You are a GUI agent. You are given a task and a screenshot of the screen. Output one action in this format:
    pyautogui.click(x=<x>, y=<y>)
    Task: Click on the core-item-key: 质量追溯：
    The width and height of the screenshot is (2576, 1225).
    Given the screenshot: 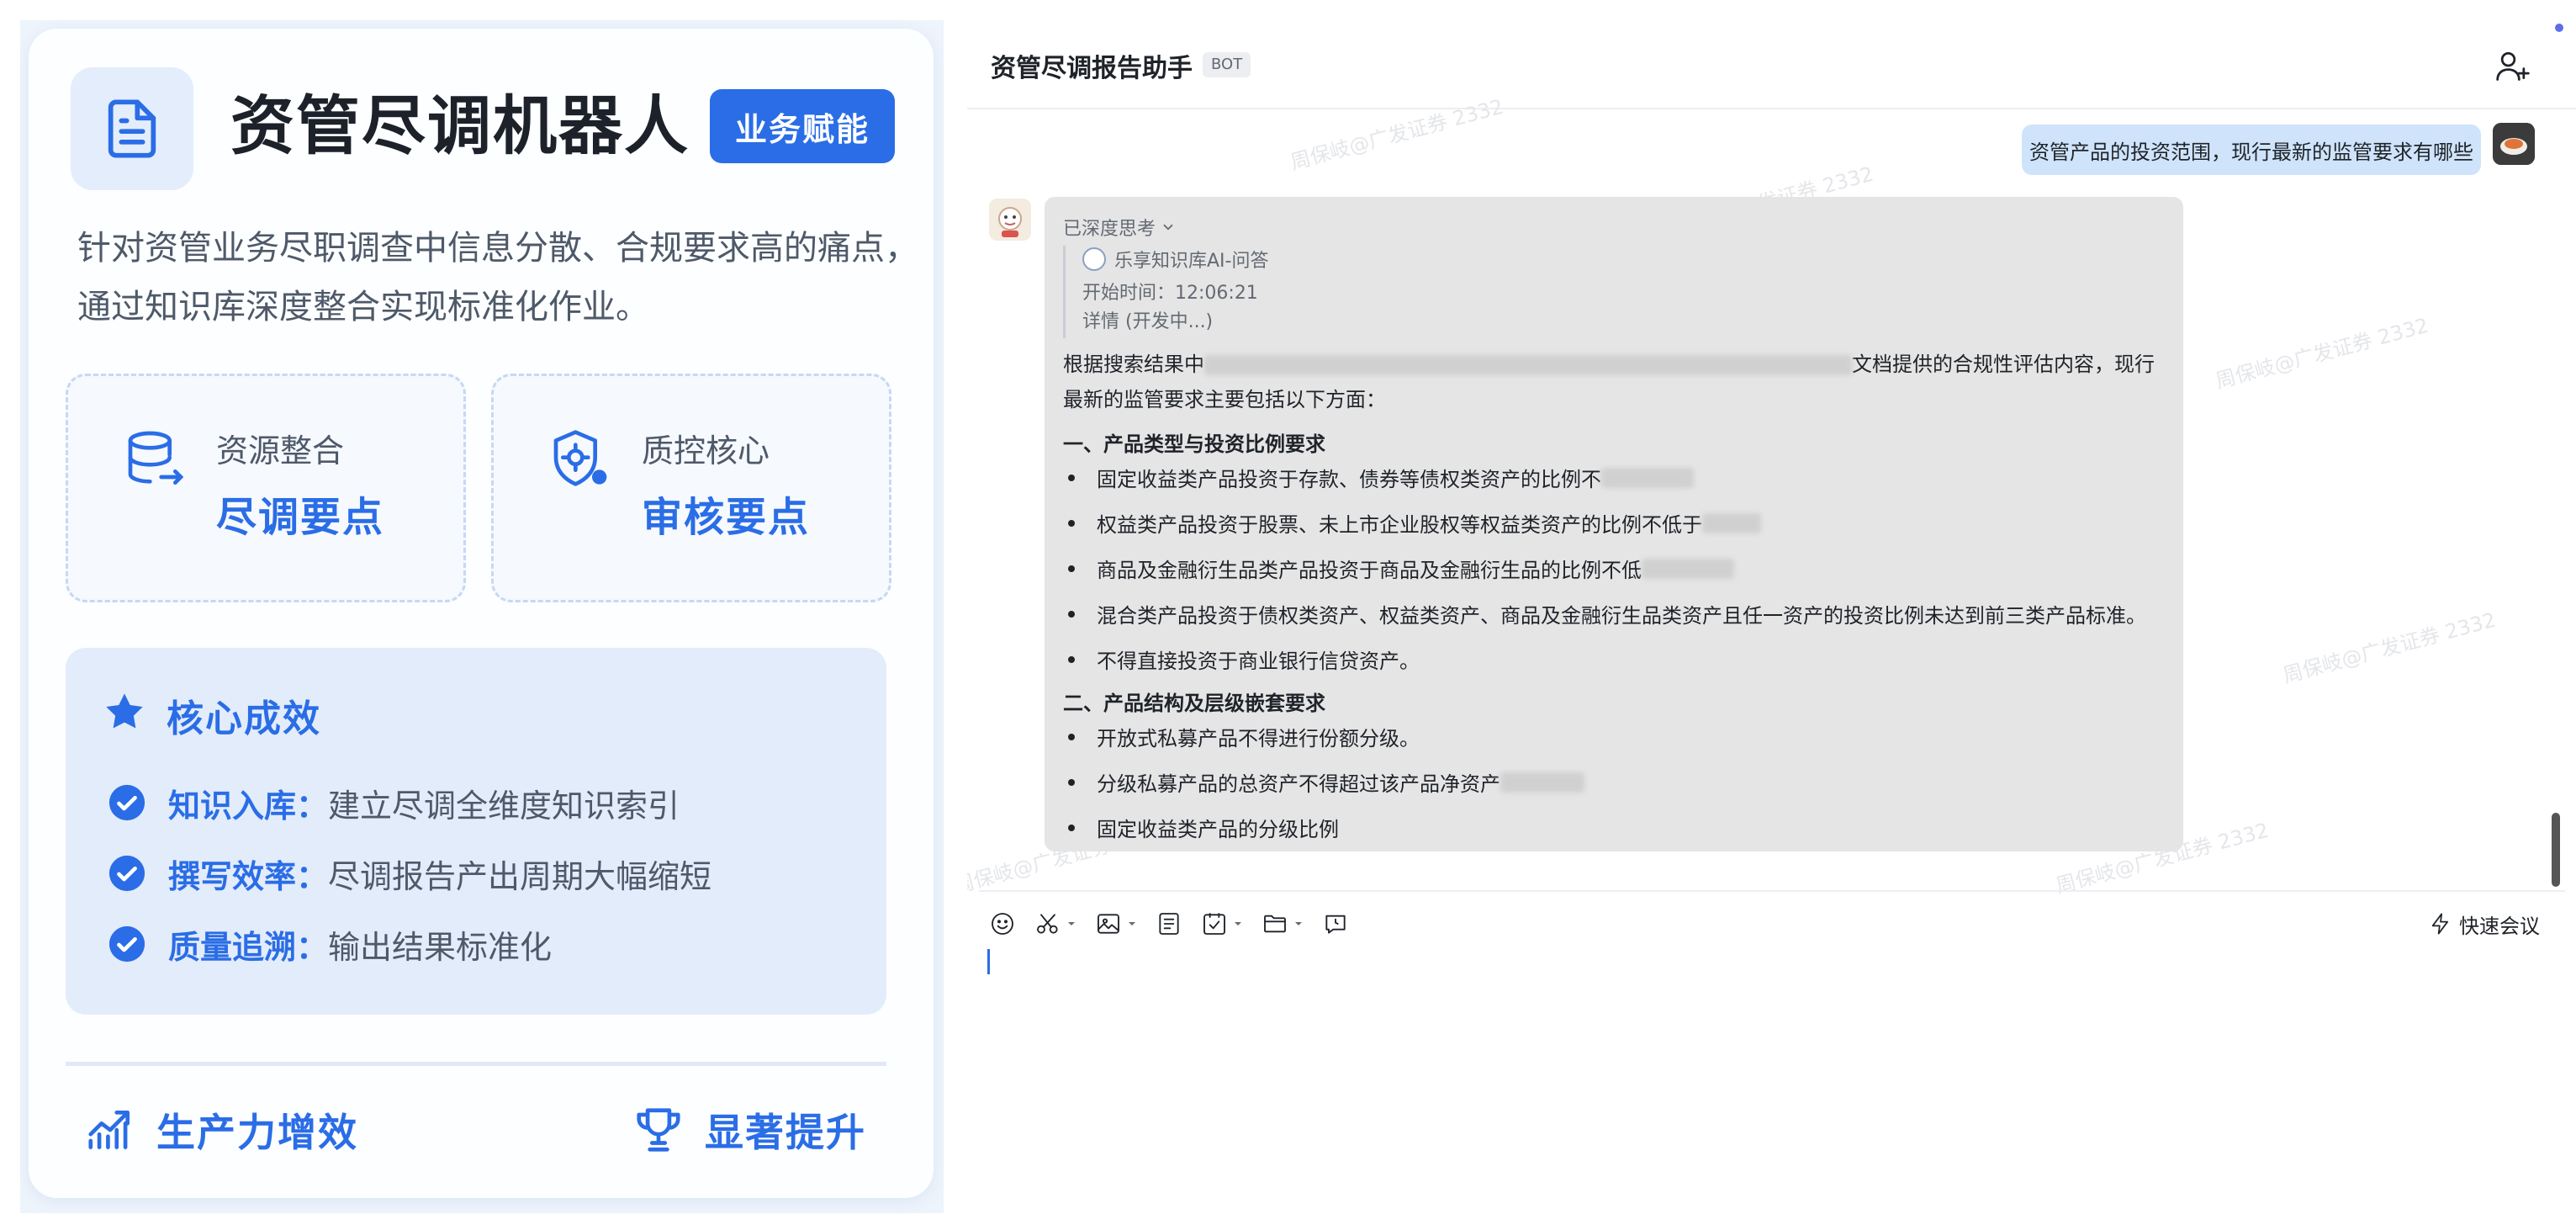 What is the action you would take?
    pyautogui.click(x=248, y=947)
    